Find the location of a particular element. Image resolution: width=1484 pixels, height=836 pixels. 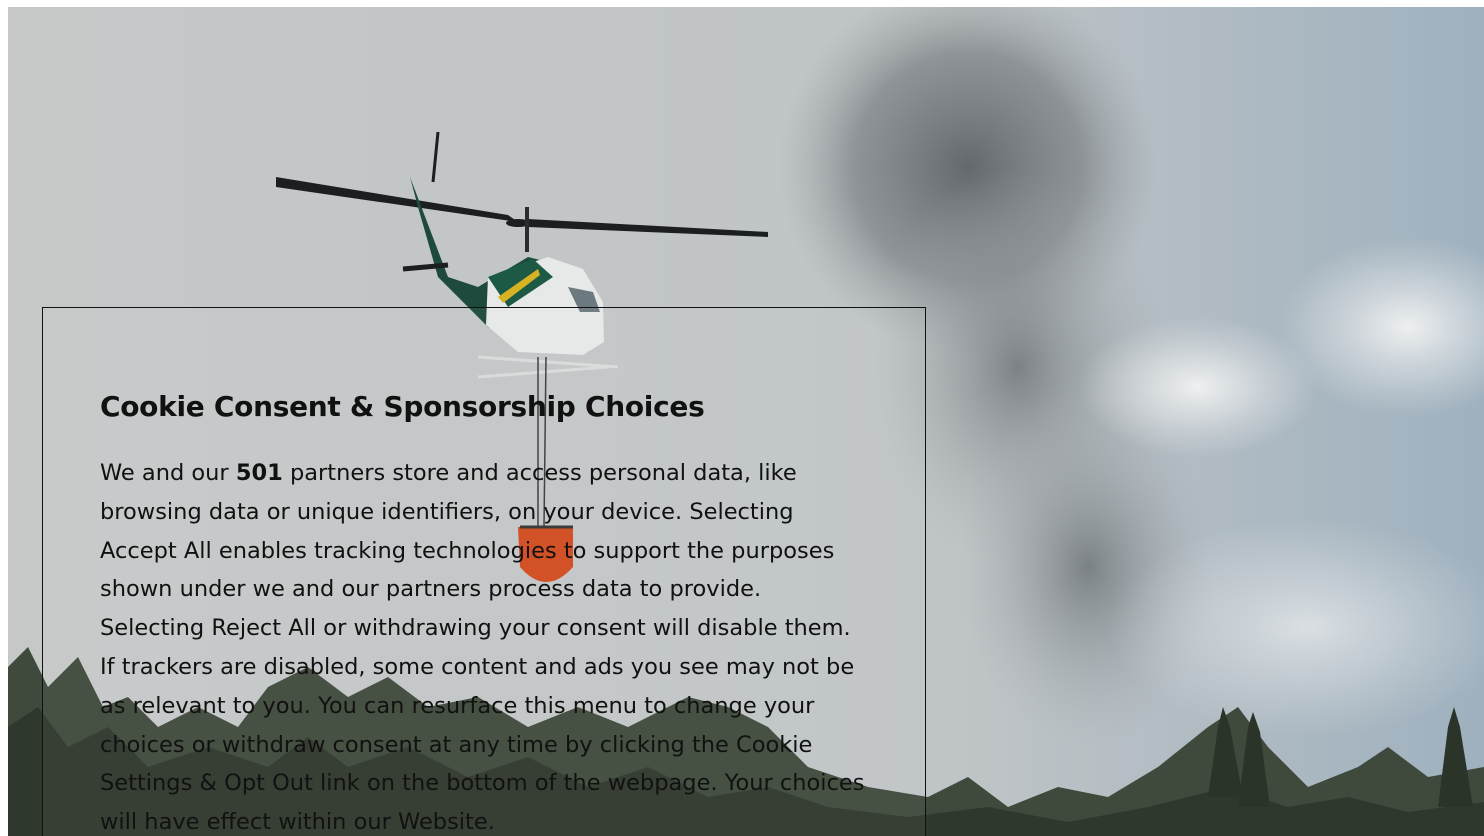

partner-count: 501 is located at coordinates (259, 473).